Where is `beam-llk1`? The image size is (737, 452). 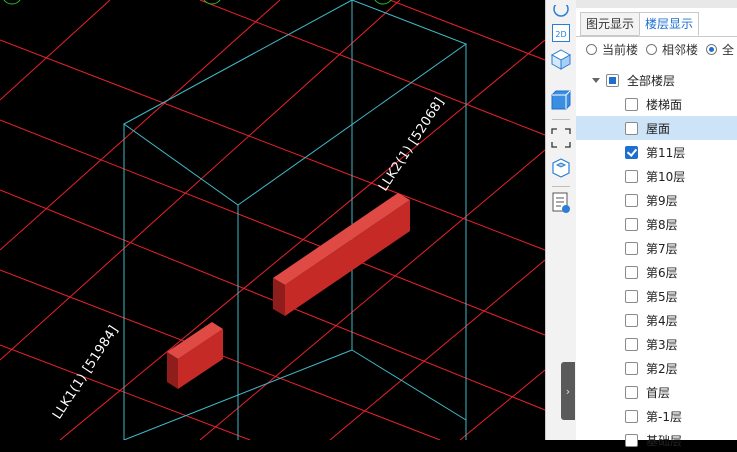
beam-llk1 is located at coordinates (195, 355).